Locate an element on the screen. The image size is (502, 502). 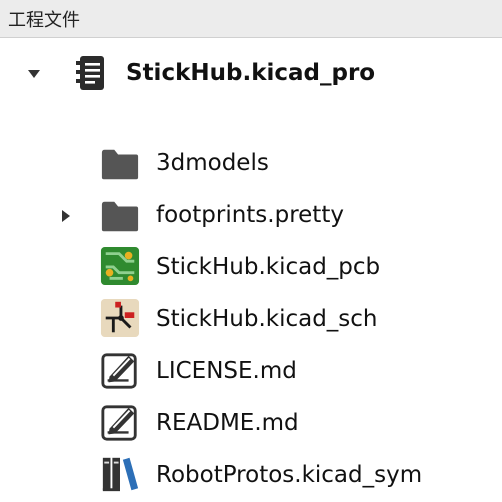
tree-item-readme-md: README.md is located at coordinates (251, 424).